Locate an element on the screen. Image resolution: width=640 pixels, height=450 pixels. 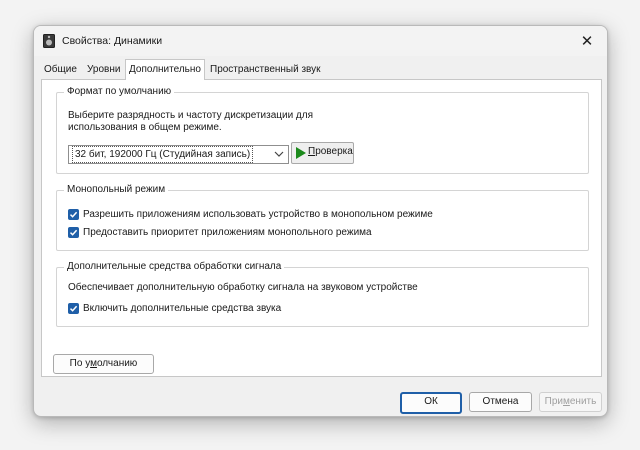
tab-general: Общие is located at coordinates (60, 69).